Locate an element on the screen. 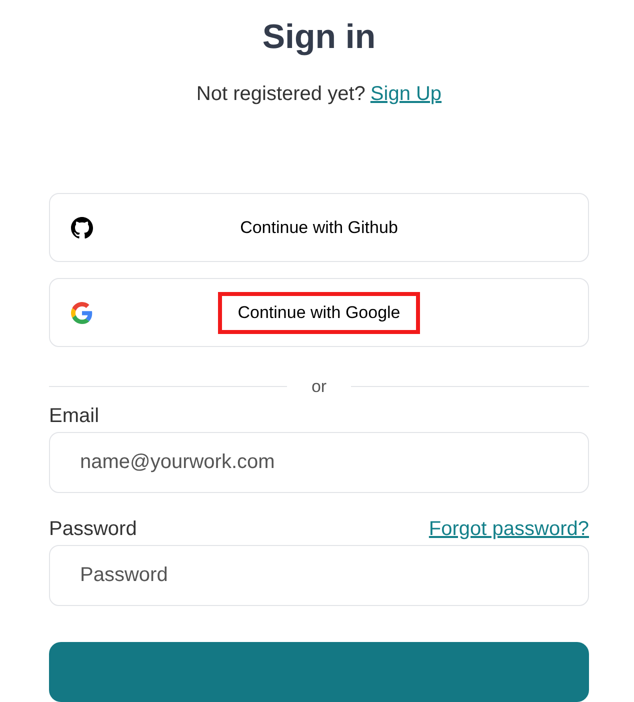  register-prompt: Not registered yet? is located at coordinates (281, 94).